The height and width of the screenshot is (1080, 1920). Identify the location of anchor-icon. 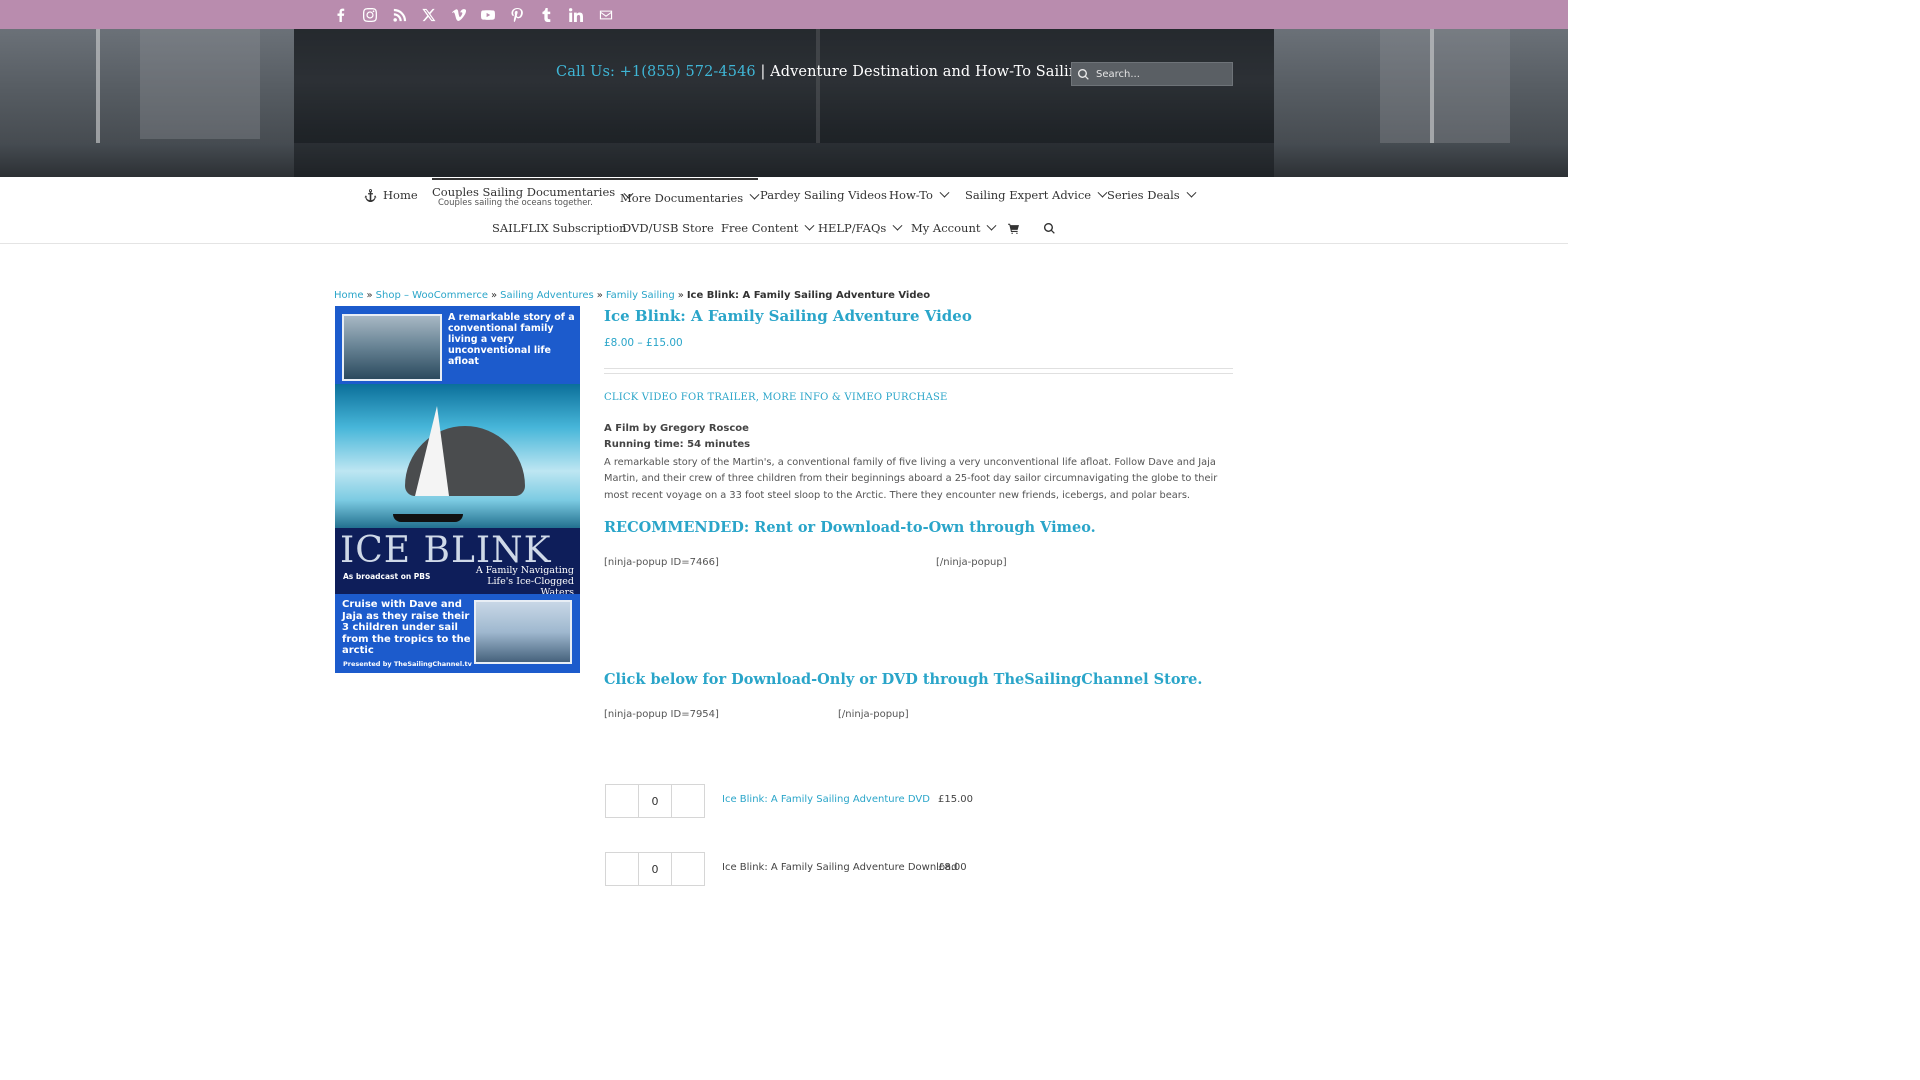
(370, 195).